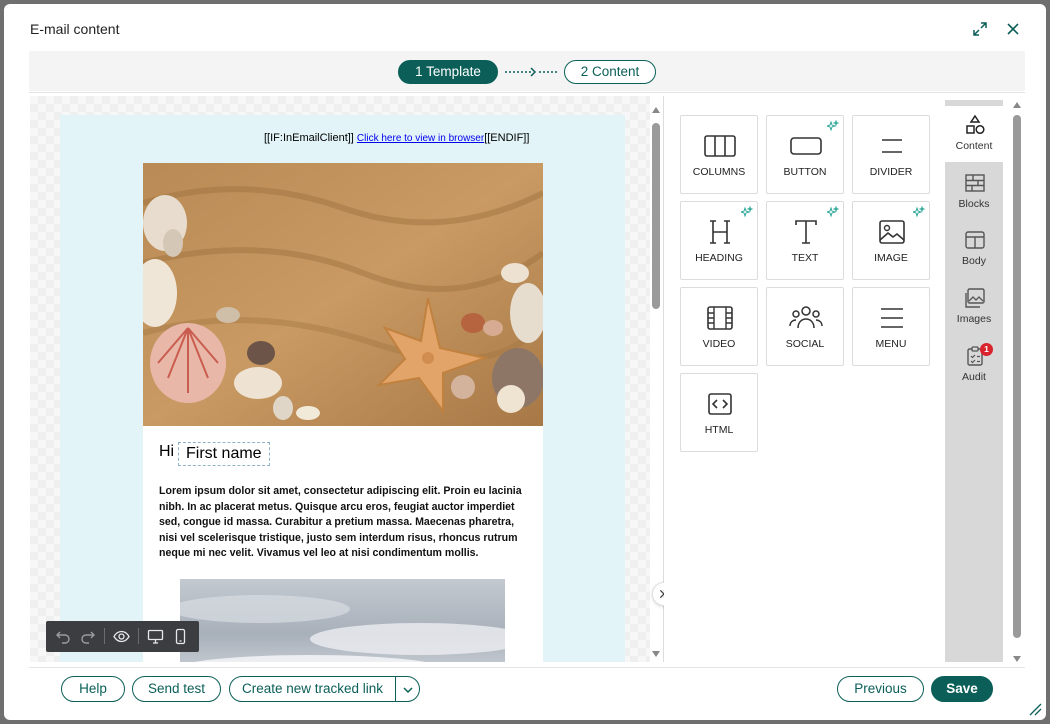  I want to click on text-icon, so click(806, 232).